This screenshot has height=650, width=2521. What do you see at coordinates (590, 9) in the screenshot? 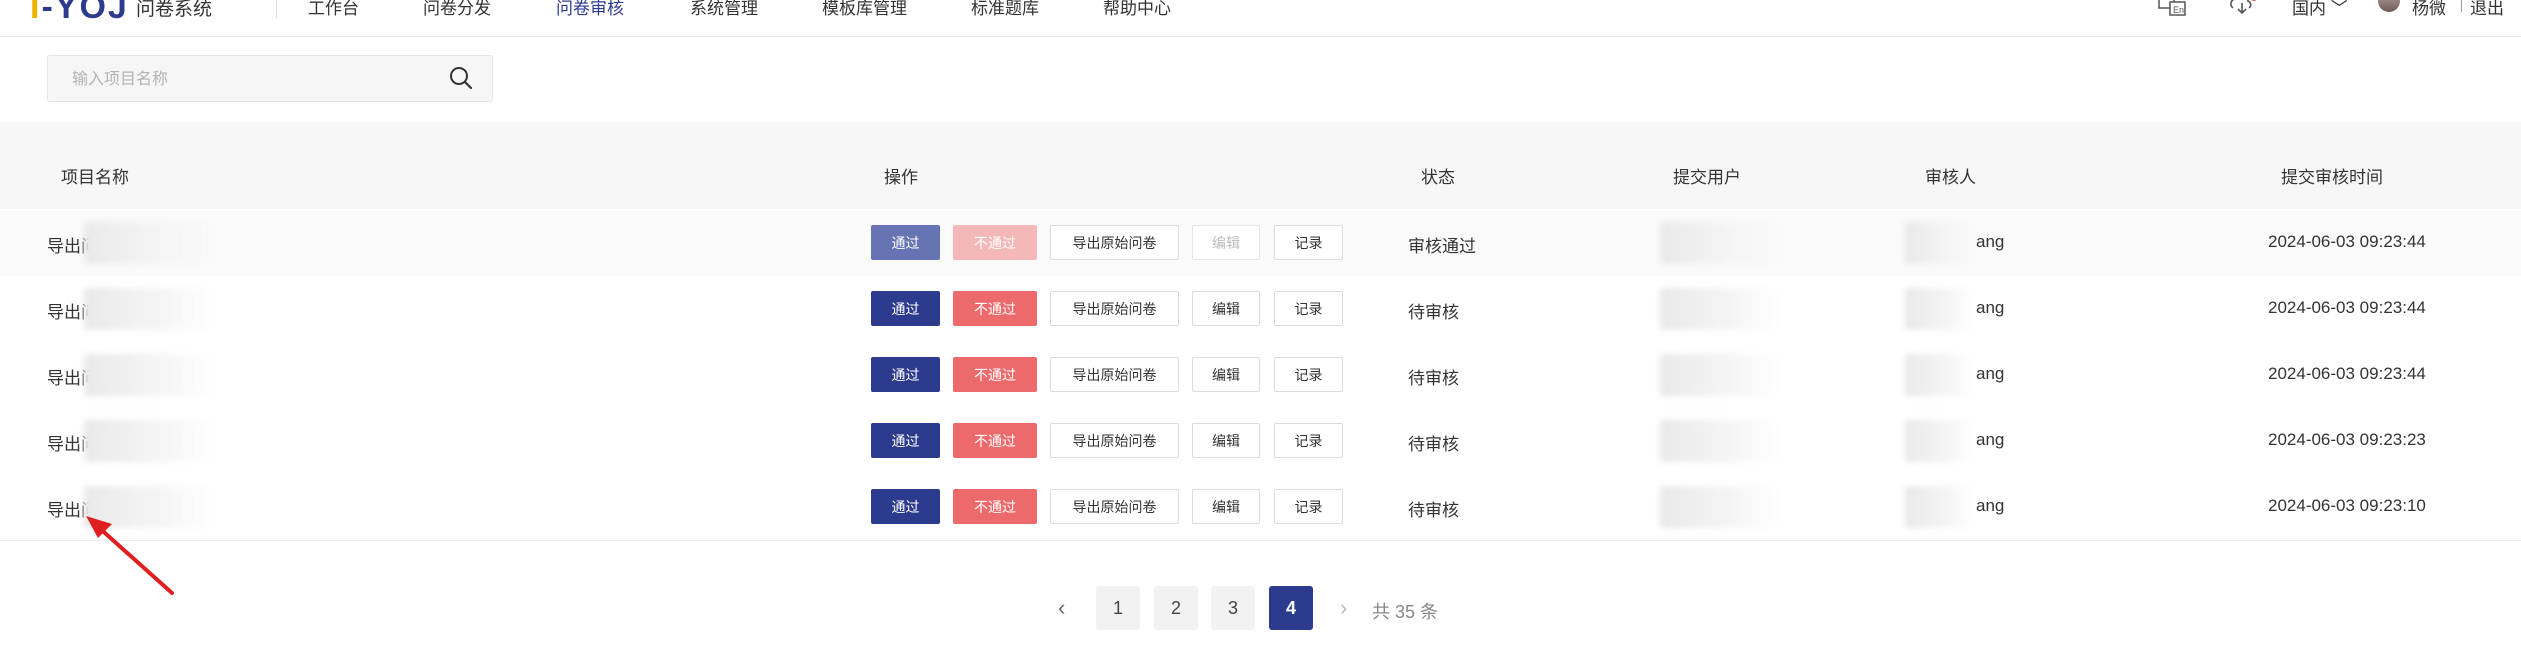
I see `nav-item-review: 问卷审核` at bounding box center [590, 9].